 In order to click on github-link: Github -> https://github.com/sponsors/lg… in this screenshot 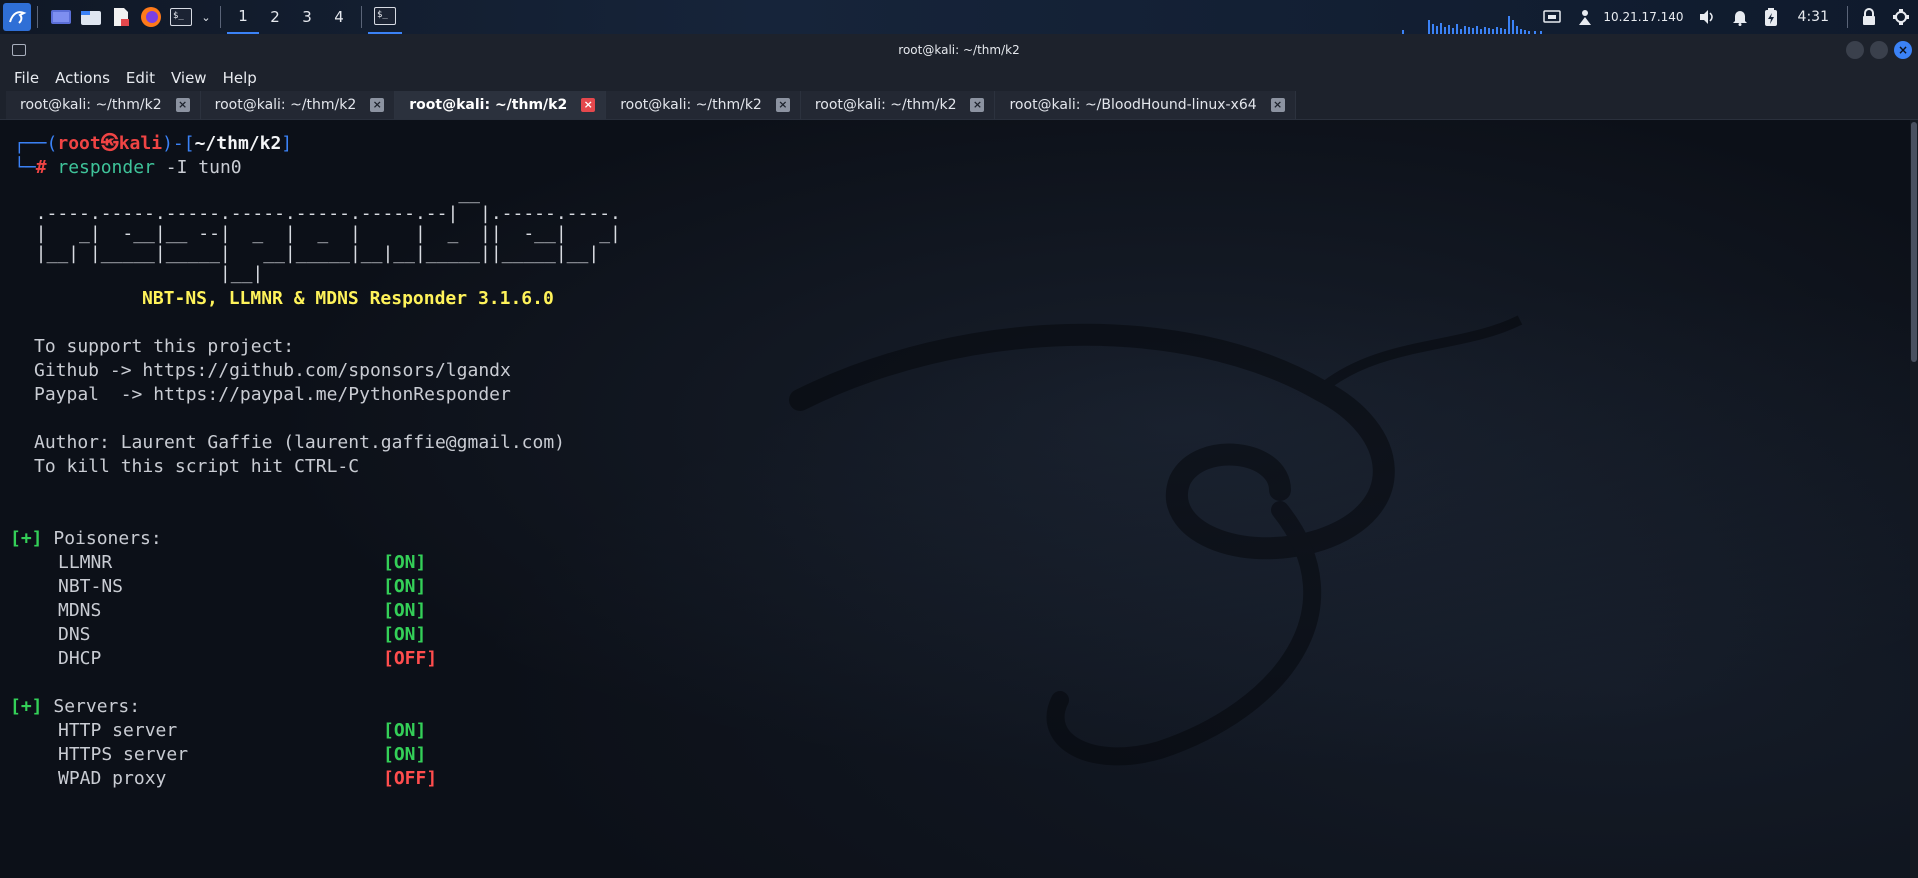, I will do `click(272, 370)`.